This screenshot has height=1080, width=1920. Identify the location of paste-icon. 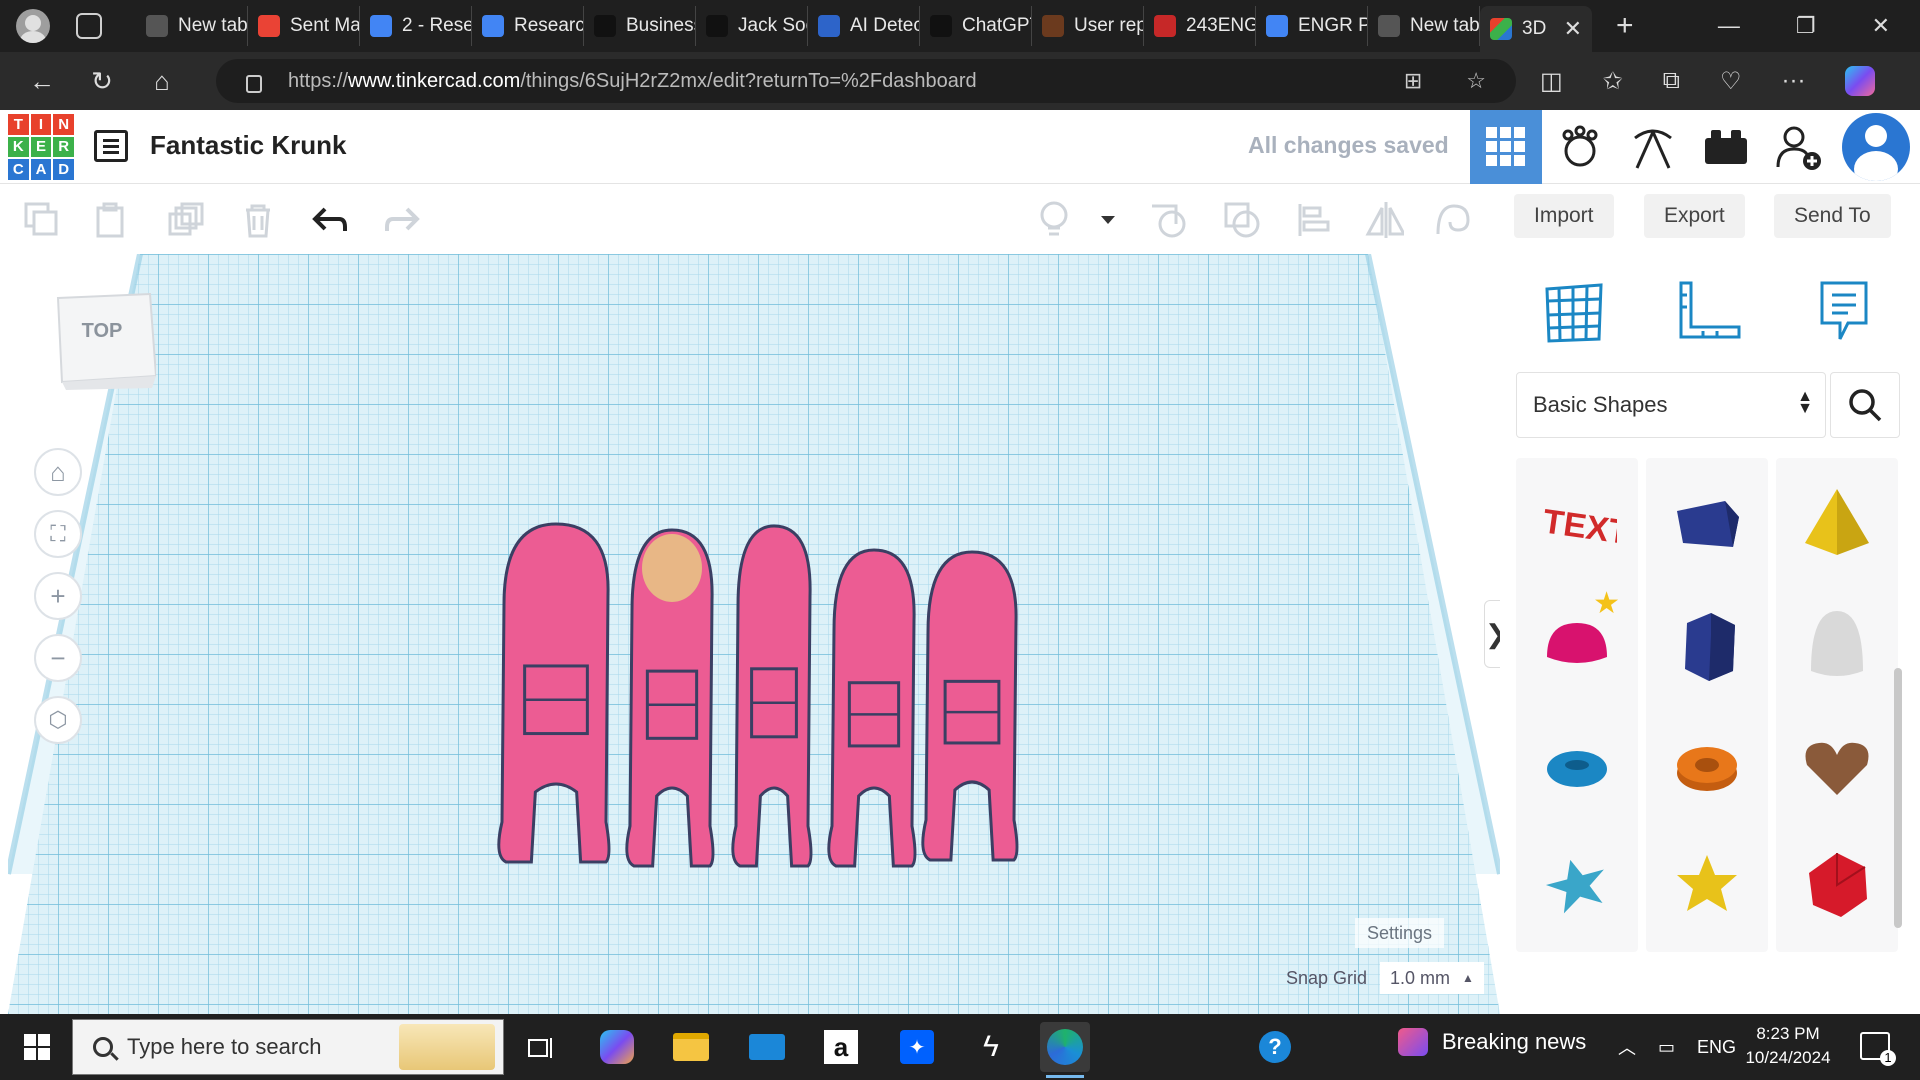
(112, 220).